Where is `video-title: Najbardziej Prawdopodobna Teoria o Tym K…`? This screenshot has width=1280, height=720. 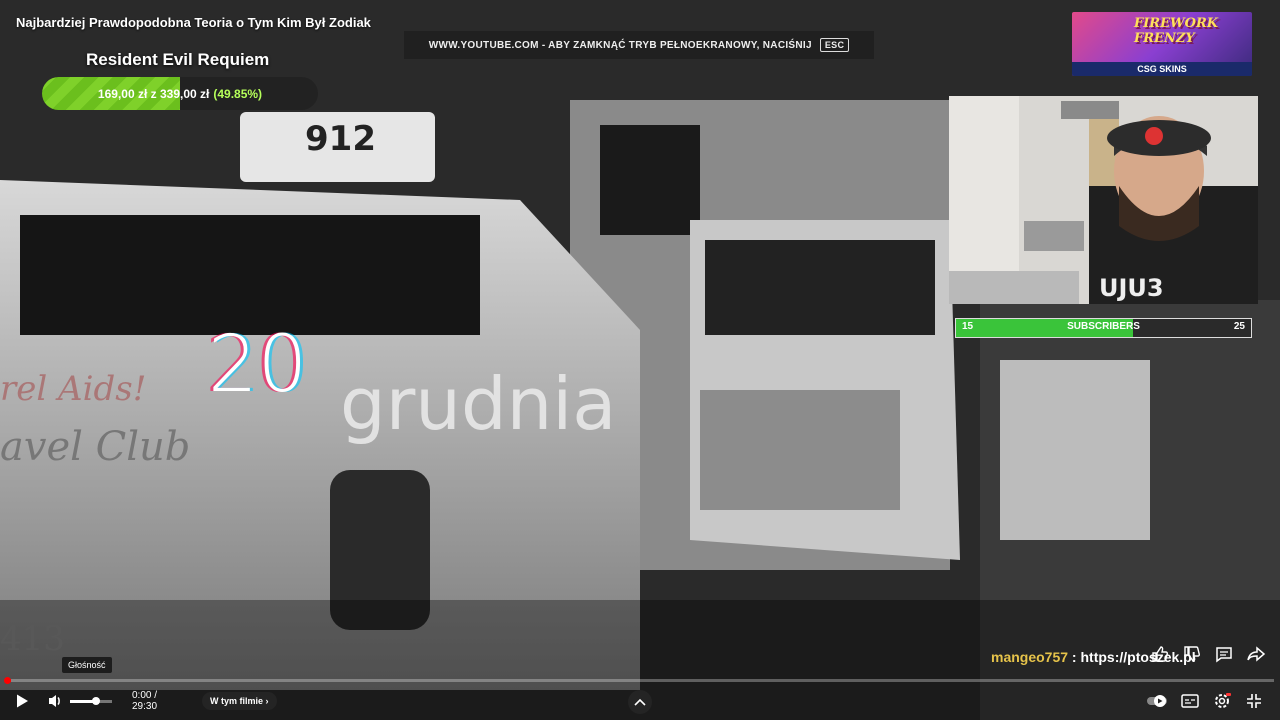 video-title: Najbardziej Prawdopodobna Teoria o Tym K… is located at coordinates (193, 22).